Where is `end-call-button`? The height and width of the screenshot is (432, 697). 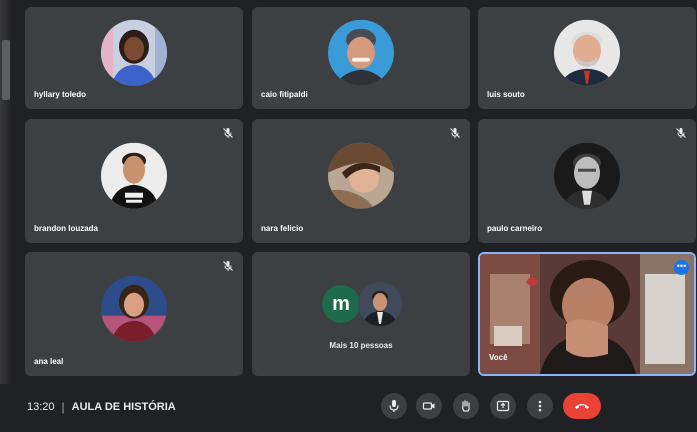 end-call-button is located at coordinates (582, 406).